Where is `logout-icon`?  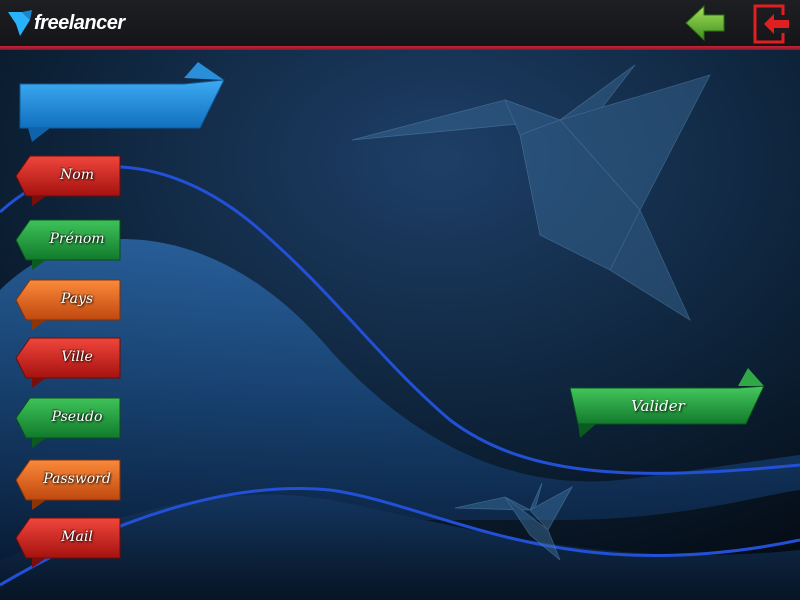 logout-icon is located at coordinates (771, 24).